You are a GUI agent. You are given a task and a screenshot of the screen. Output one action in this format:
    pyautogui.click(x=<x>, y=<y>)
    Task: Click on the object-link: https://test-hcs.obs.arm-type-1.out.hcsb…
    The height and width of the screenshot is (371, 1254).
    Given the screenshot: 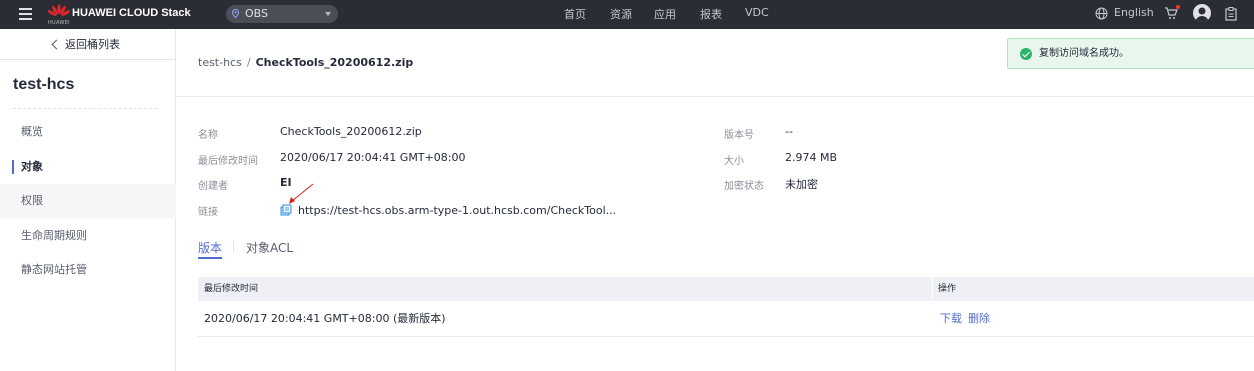 What is the action you would take?
    pyautogui.click(x=457, y=210)
    